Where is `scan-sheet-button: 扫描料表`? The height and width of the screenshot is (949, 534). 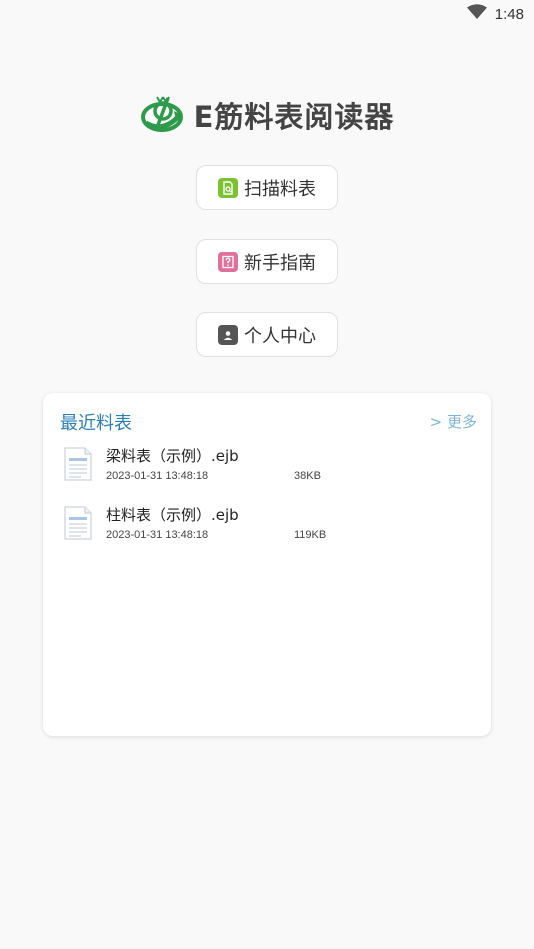
scan-sheet-button: 扫描料表 is located at coordinates (267, 187).